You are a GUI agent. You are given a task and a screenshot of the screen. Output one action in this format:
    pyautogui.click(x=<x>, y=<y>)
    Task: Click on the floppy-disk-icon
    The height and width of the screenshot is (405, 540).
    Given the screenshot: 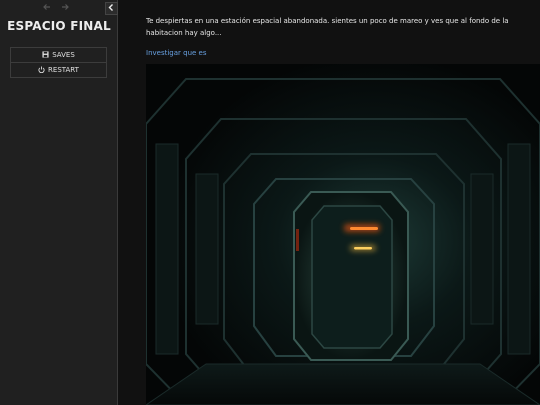 What is the action you would take?
    pyautogui.click(x=45, y=54)
    